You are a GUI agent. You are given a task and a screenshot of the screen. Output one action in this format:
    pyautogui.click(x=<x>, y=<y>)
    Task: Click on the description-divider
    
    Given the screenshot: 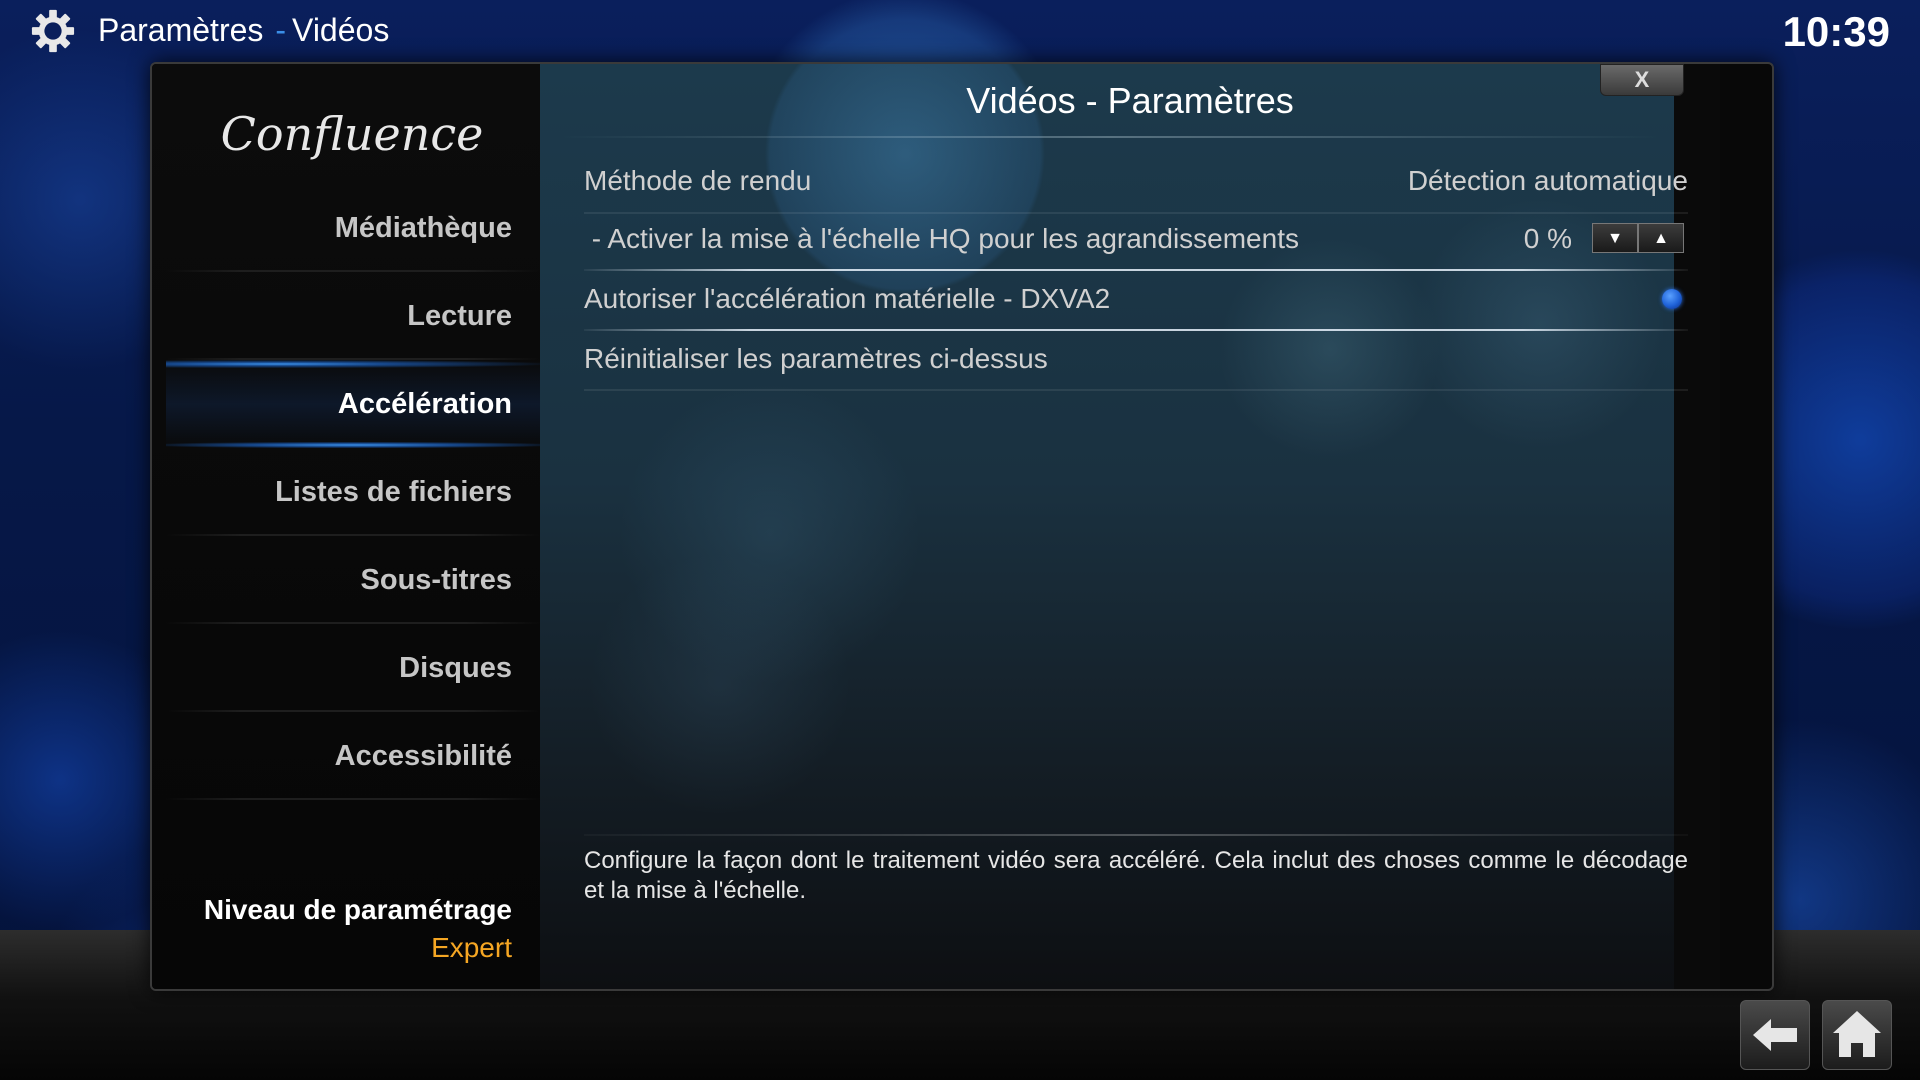 What is the action you would take?
    pyautogui.click(x=1136, y=835)
    